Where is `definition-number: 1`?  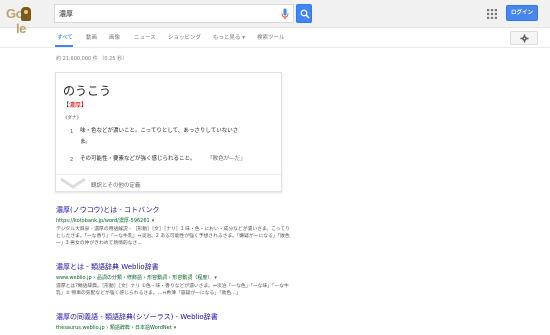 definition-number: 1 is located at coordinates (72, 132).